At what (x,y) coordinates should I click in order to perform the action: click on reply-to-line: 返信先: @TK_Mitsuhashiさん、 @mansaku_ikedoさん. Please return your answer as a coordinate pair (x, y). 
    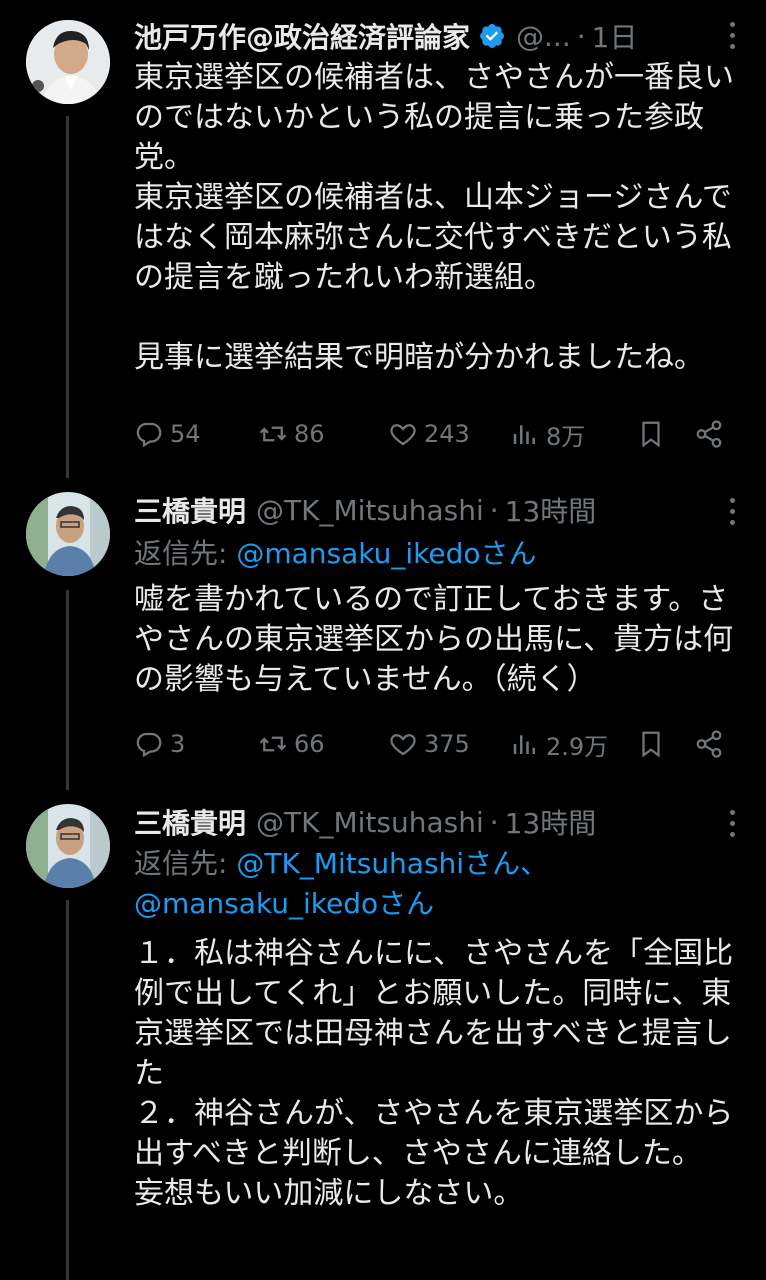
    Looking at the image, I should click on (438, 884).